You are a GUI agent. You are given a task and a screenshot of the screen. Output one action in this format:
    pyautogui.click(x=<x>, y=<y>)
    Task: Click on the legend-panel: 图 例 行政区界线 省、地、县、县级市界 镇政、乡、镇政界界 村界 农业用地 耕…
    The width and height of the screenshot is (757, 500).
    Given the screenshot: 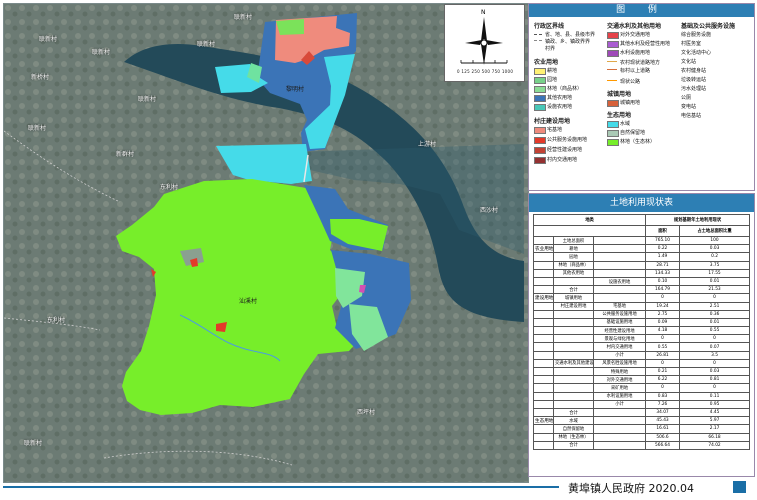 What is the action you would take?
    pyautogui.click(x=641, y=97)
    